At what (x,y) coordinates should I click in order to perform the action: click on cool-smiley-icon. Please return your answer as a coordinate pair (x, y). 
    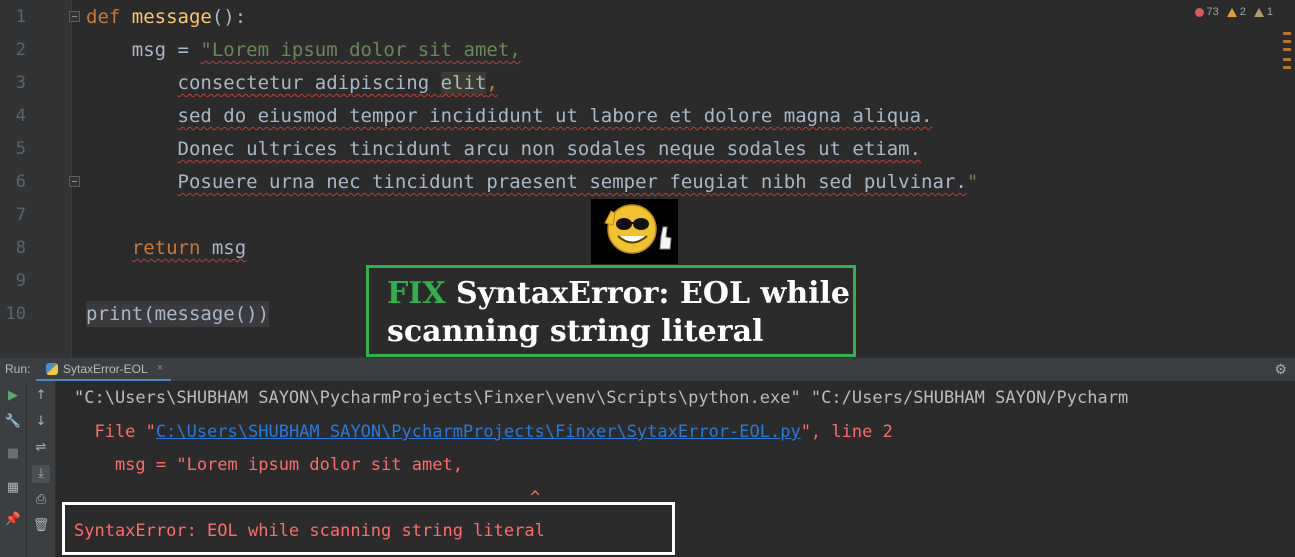
    Looking at the image, I should click on (634, 231).